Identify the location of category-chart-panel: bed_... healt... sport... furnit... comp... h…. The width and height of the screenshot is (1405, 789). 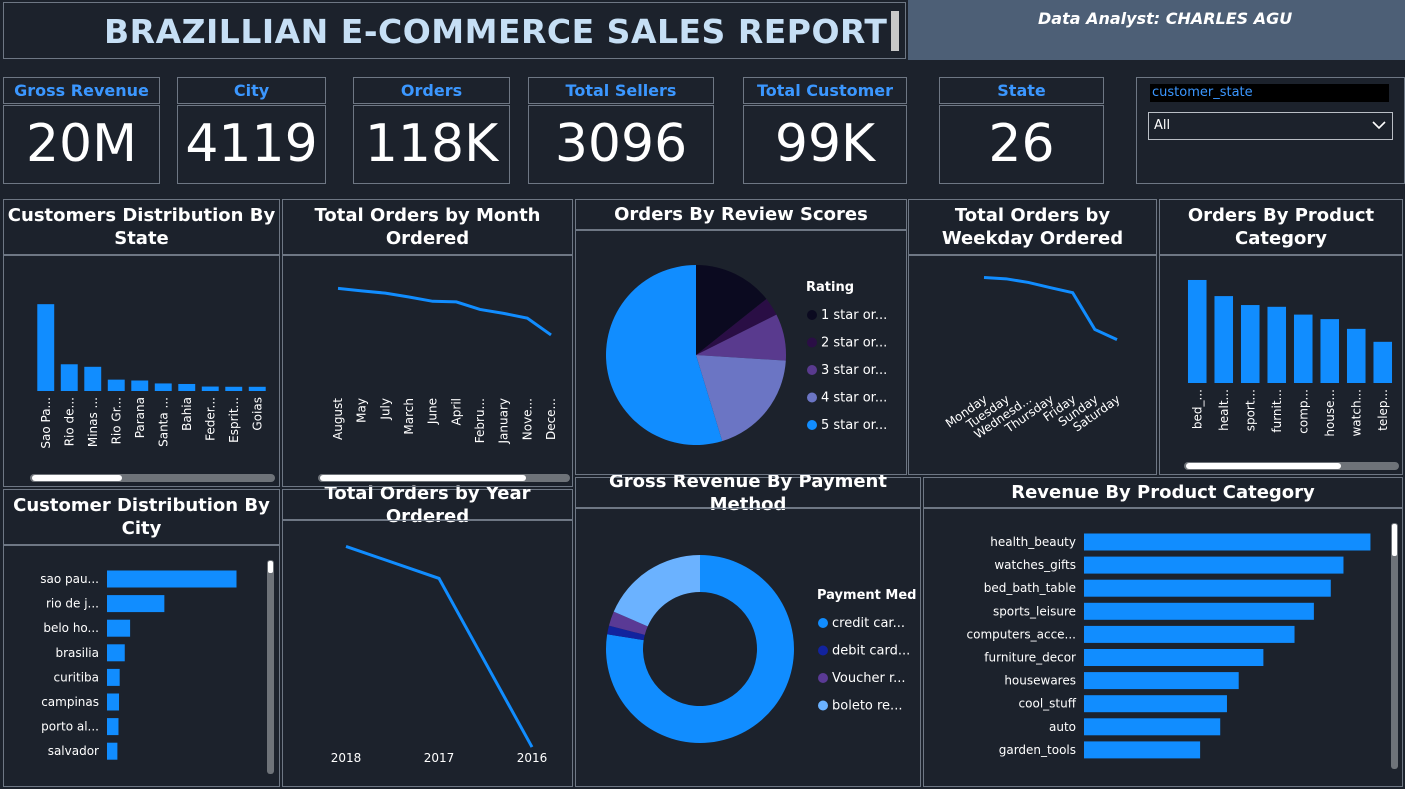
(1281, 365).